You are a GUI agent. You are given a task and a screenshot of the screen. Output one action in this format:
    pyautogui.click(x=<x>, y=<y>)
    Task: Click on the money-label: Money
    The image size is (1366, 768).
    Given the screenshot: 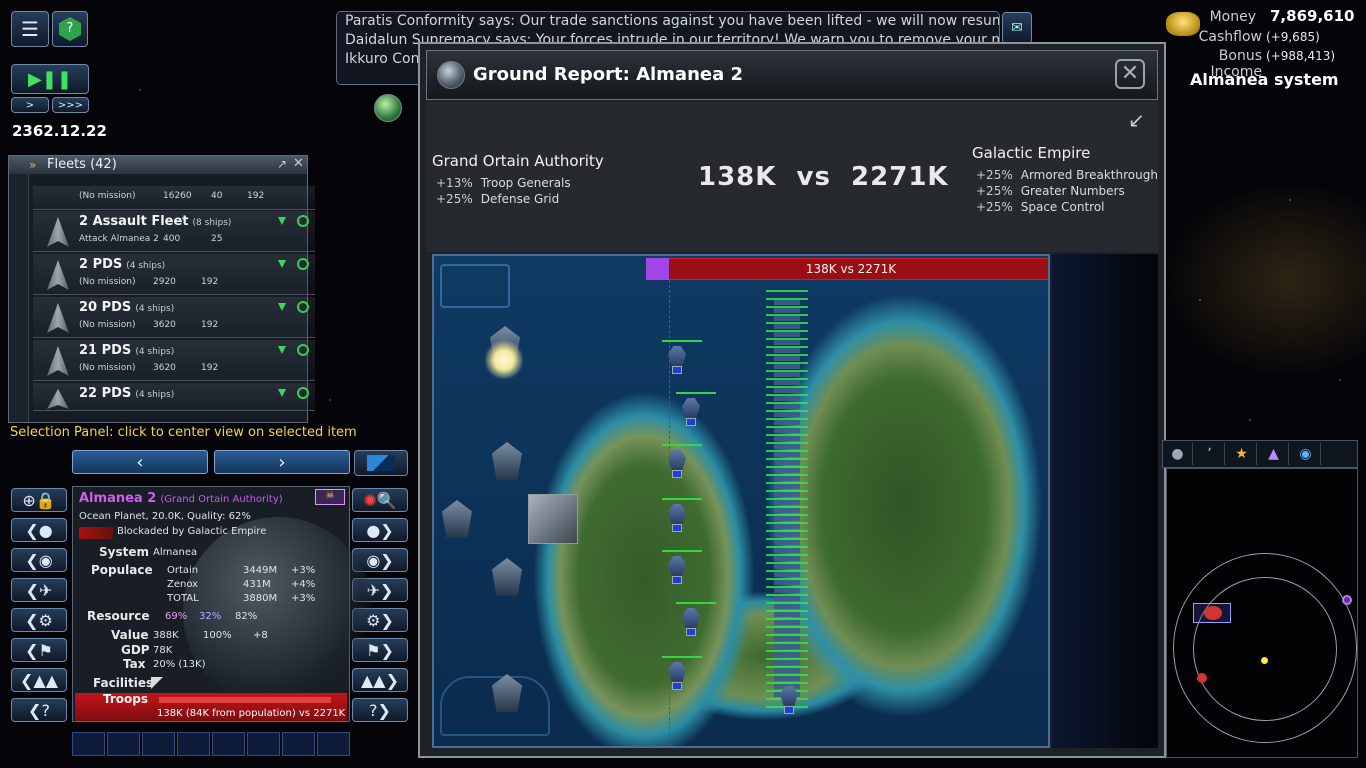 What is the action you would take?
    pyautogui.click(x=1232, y=17)
    